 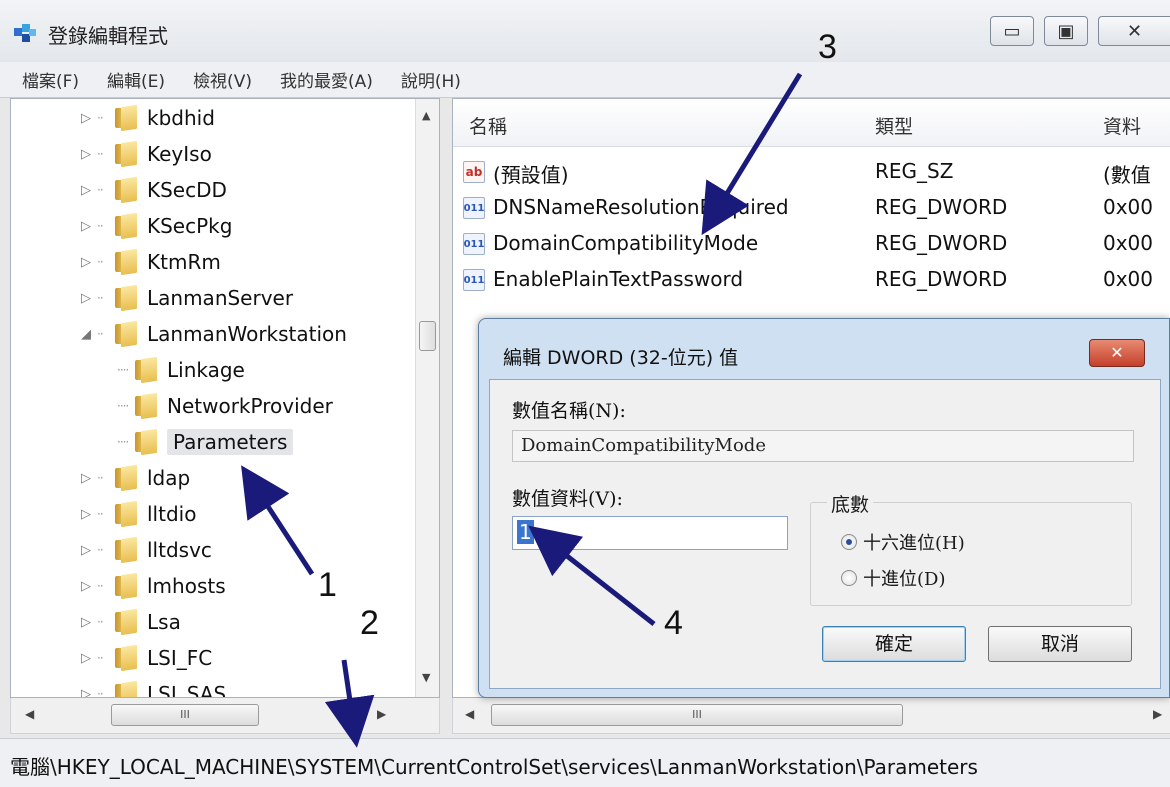 I want to click on title-bar: 登錄編輯程式 ▭ ▣ ✕, so click(x=585, y=31).